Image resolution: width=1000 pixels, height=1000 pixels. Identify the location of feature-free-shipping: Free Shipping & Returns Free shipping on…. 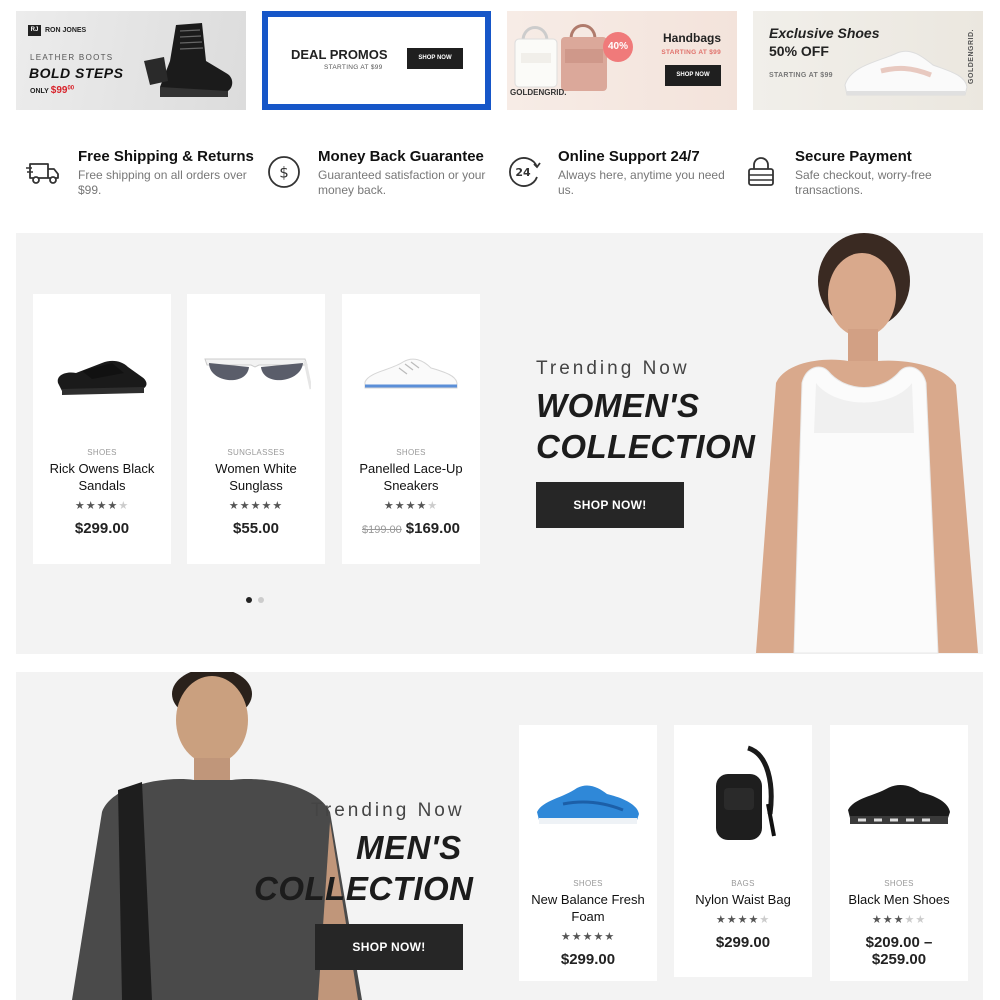
(136, 176).